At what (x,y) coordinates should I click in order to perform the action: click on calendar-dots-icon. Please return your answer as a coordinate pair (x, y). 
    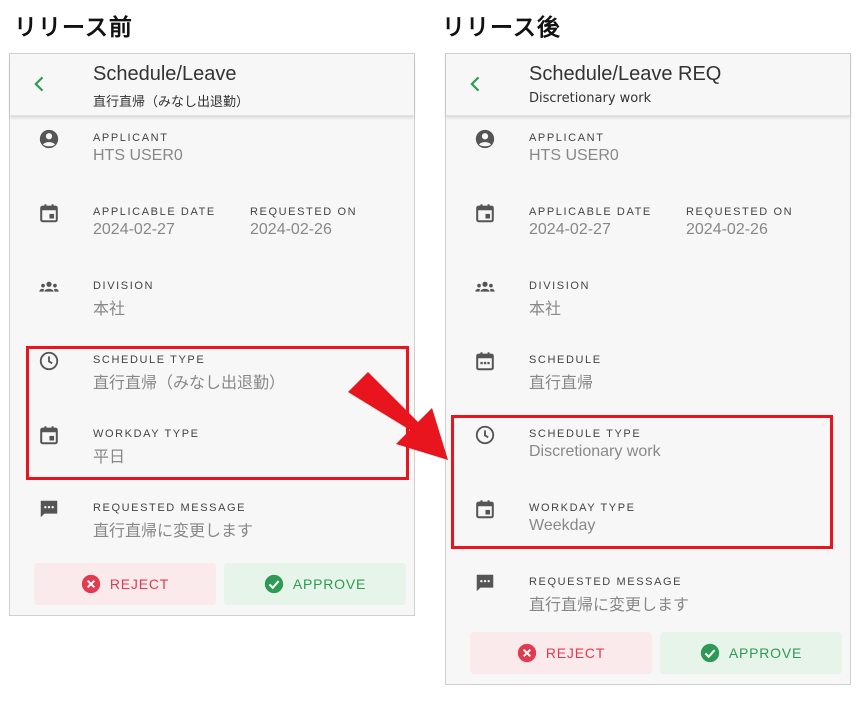
    Looking at the image, I should click on (485, 361).